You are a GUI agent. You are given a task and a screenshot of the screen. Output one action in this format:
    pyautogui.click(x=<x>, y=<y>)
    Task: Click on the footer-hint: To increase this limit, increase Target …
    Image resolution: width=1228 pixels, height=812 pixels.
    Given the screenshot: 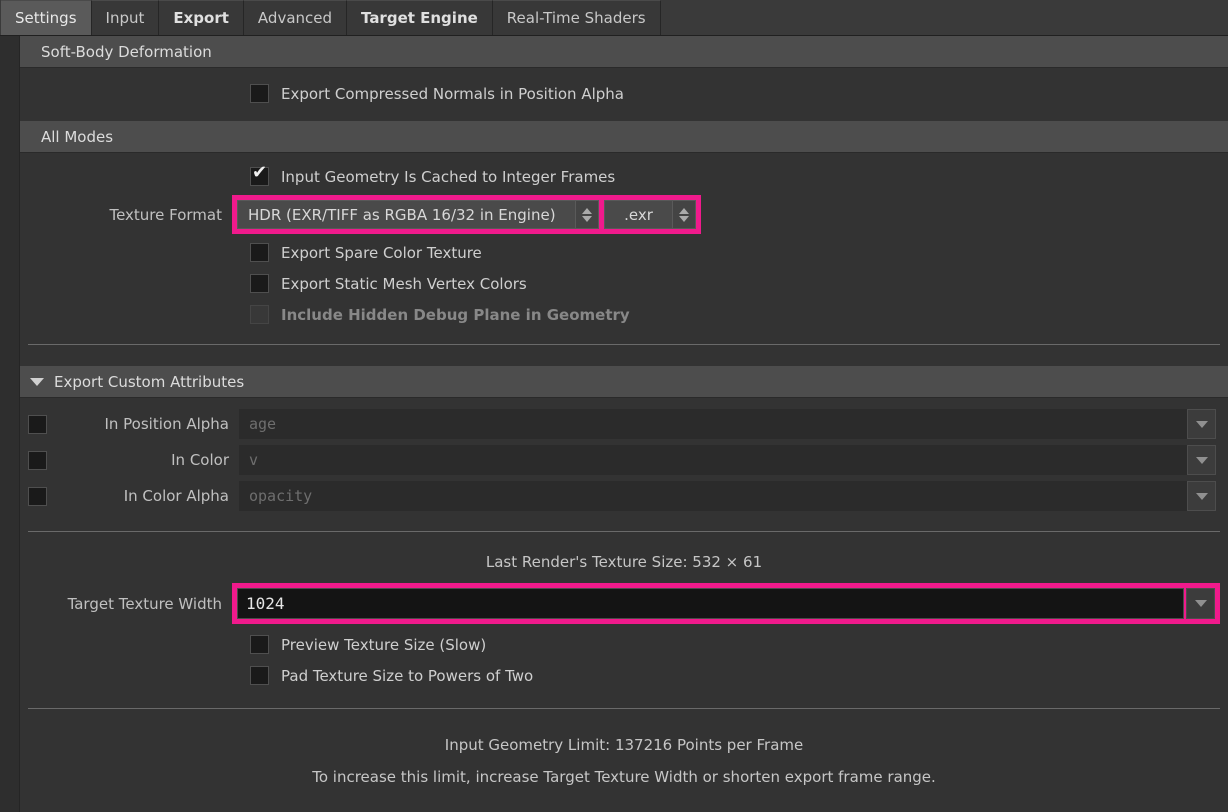 What is the action you would take?
    pyautogui.click(x=624, y=777)
    